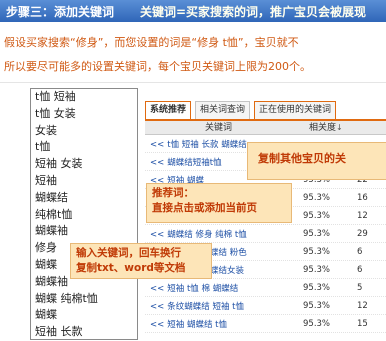  What do you see at coordinates (202, 289) in the screenshot?
I see `keyword-text: 短袖 t恤 棉 蝴蝶结` at bounding box center [202, 289].